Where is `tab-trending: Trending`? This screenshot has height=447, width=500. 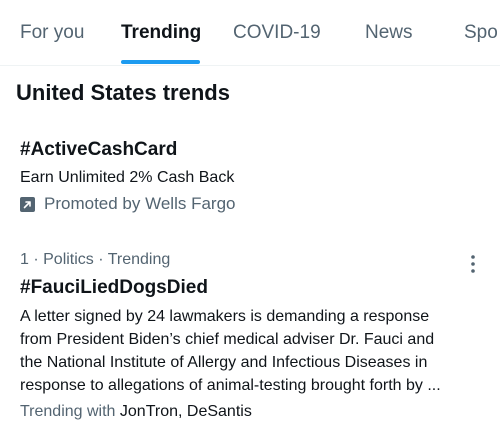 tab-trending: Trending is located at coordinates (161, 33).